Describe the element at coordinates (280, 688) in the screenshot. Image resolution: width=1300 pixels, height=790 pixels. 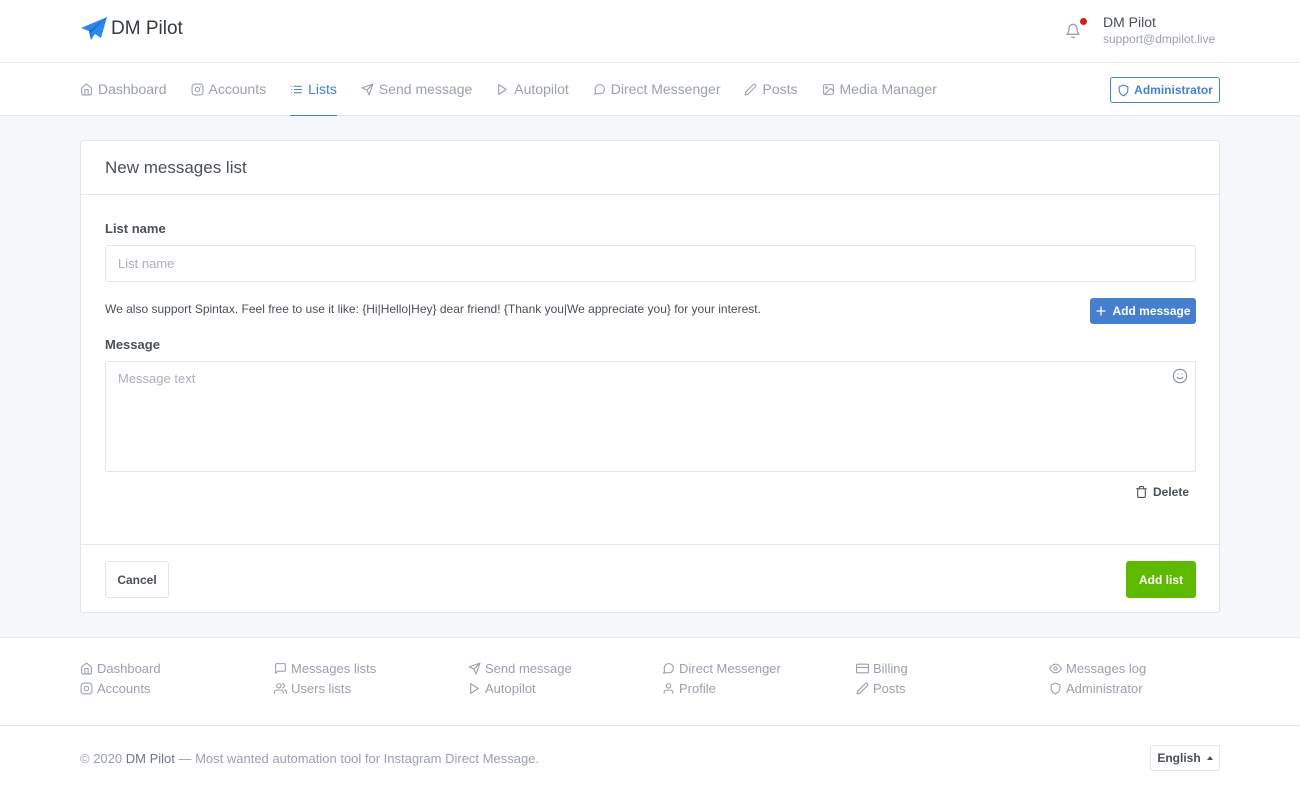
I see `users-icon` at that location.